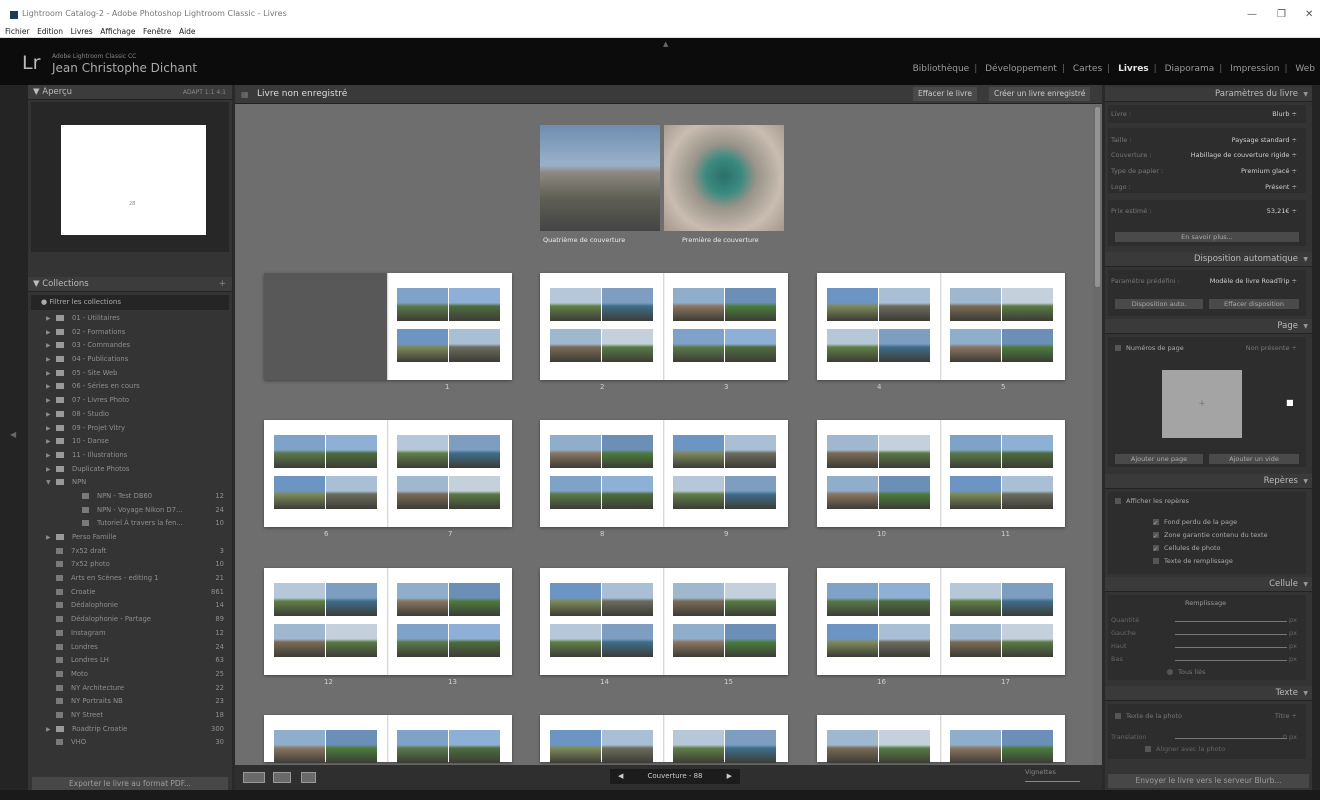  Describe the element at coordinates (130, 302) in the screenshot. I see `filter-collections: ● Filtrer les collections` at that location.